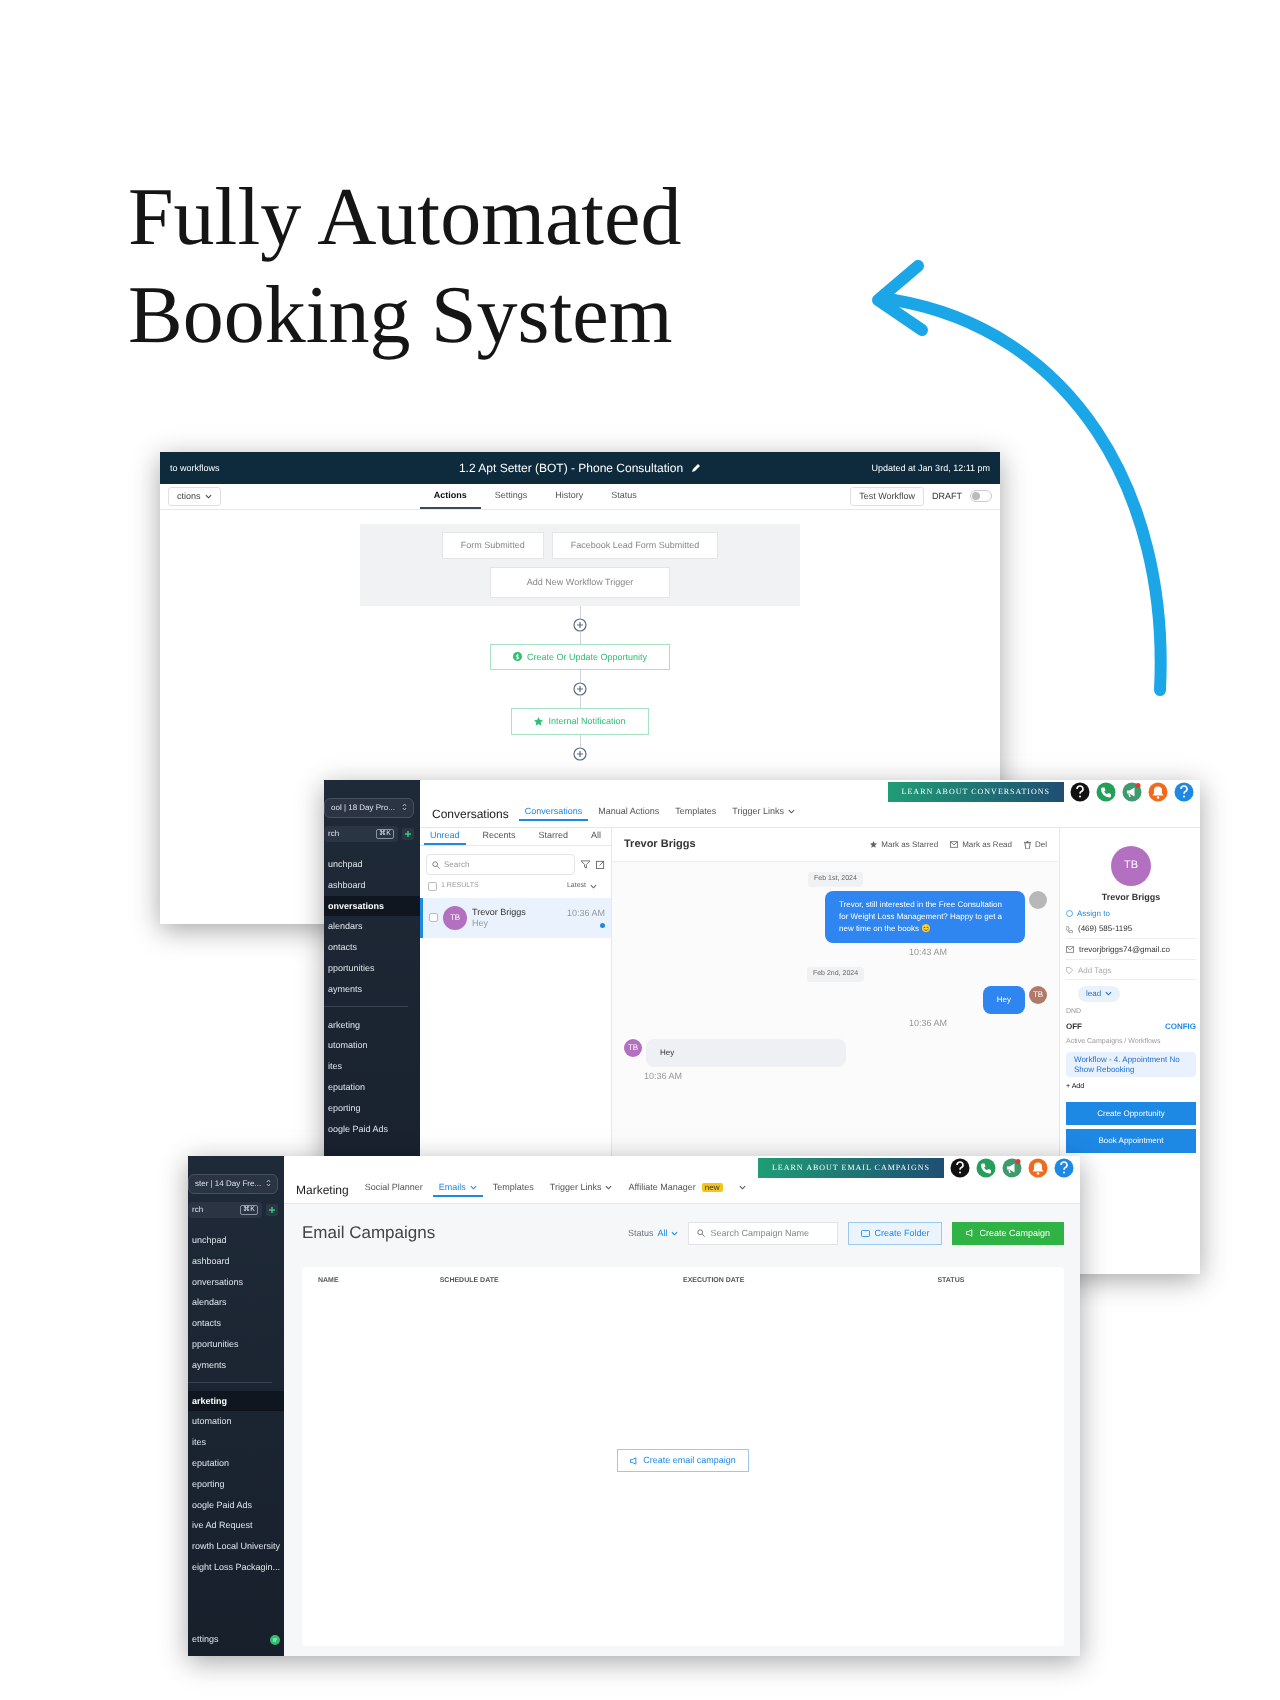  Describe the element at coordinates (432, 887) in the screenshot. I see `select-all-checkbox` at that location.